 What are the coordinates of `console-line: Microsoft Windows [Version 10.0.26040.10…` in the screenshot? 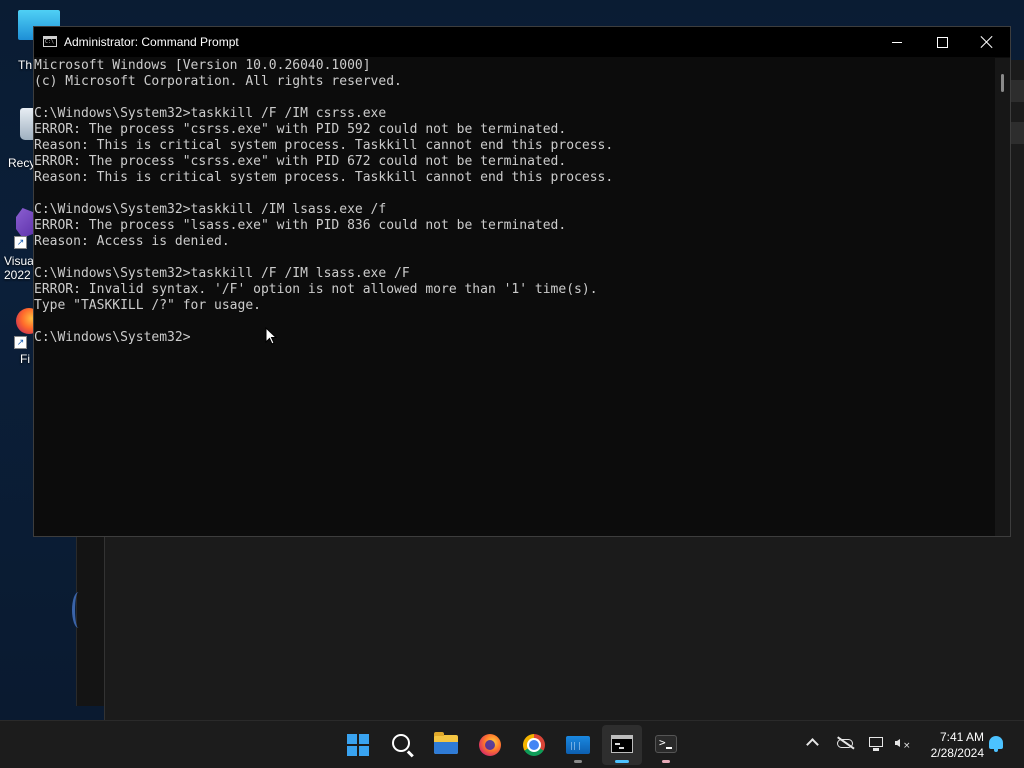 It's located at (202, 65).